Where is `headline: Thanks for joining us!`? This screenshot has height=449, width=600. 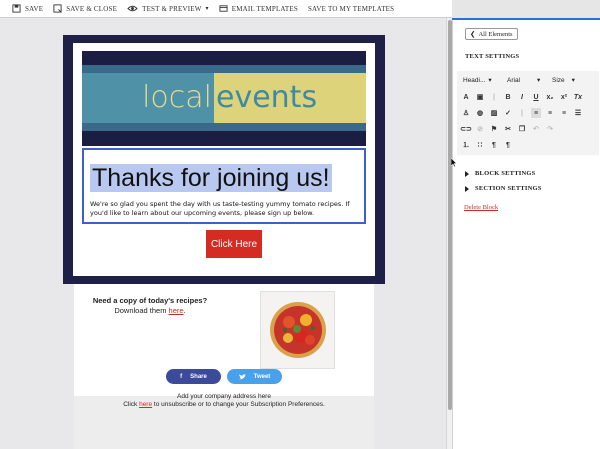
headline: Thanks for joining us! is located at coordinates (211, 178).